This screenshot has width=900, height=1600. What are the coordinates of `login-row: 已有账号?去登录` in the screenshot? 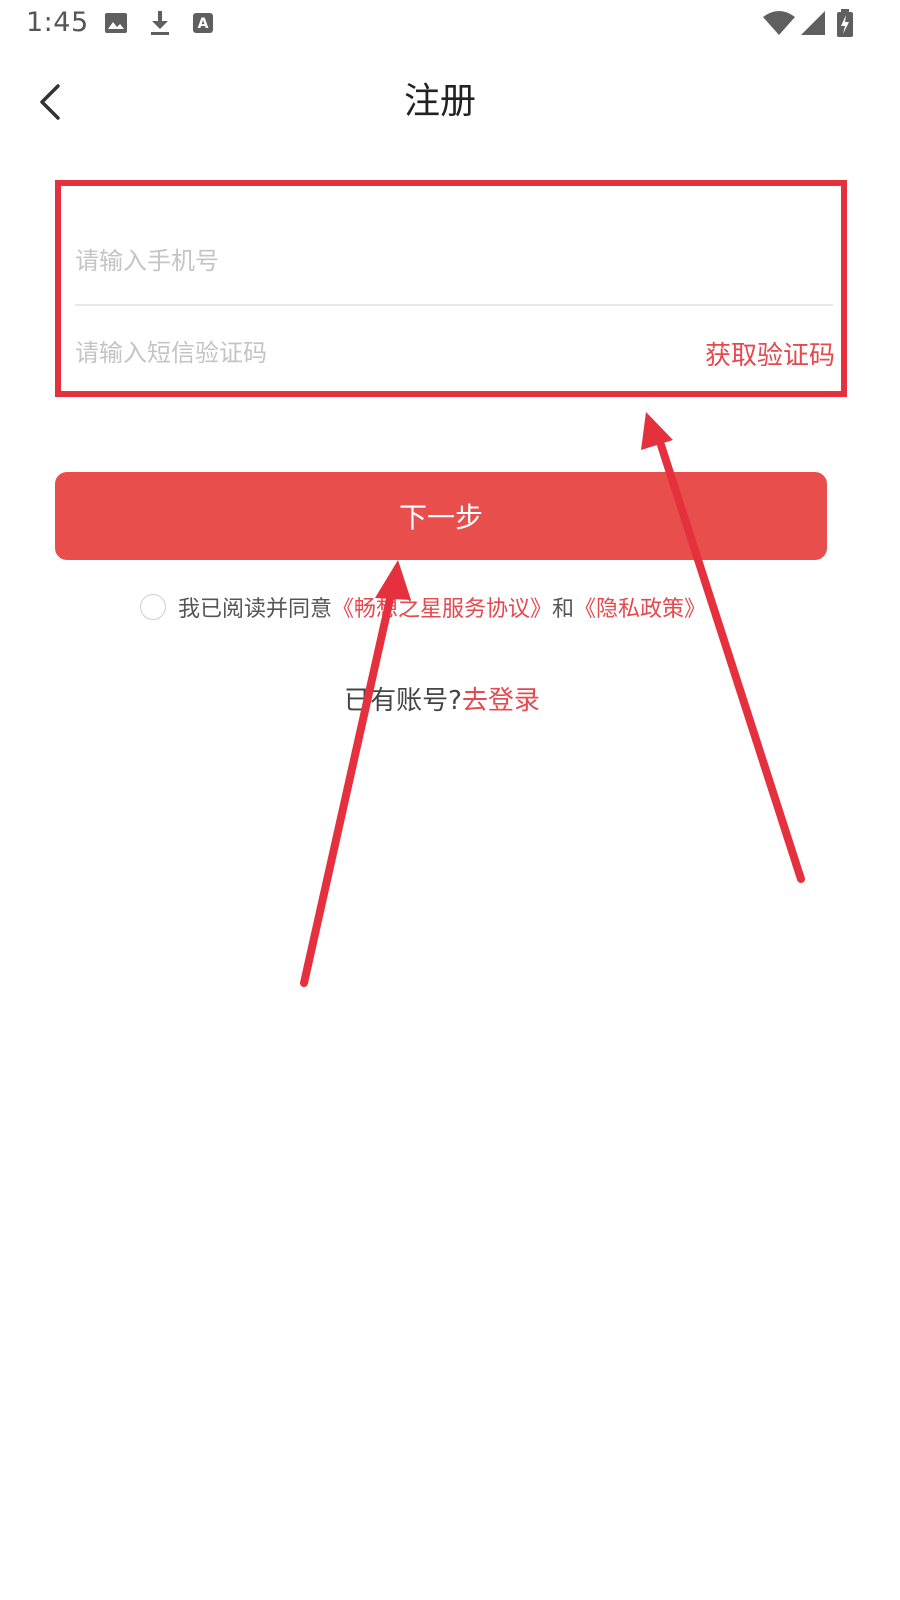 It's located at (442, 698).